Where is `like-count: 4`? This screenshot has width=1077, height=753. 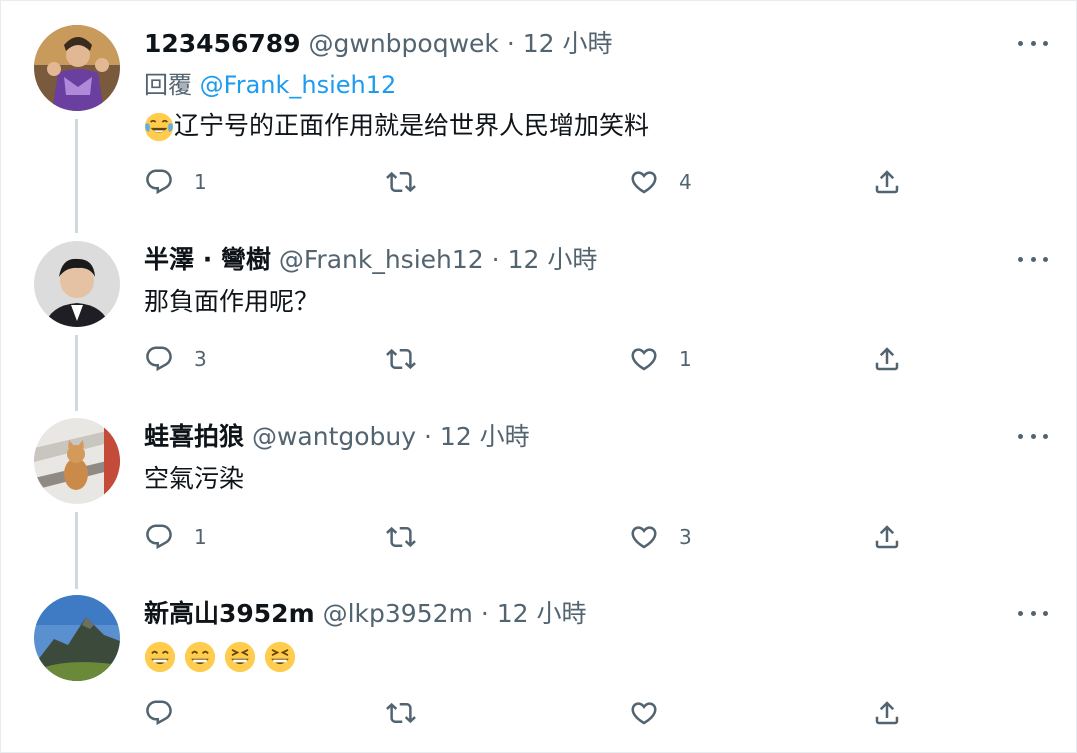
like-count: 4 is located at coordinates (685, 182).